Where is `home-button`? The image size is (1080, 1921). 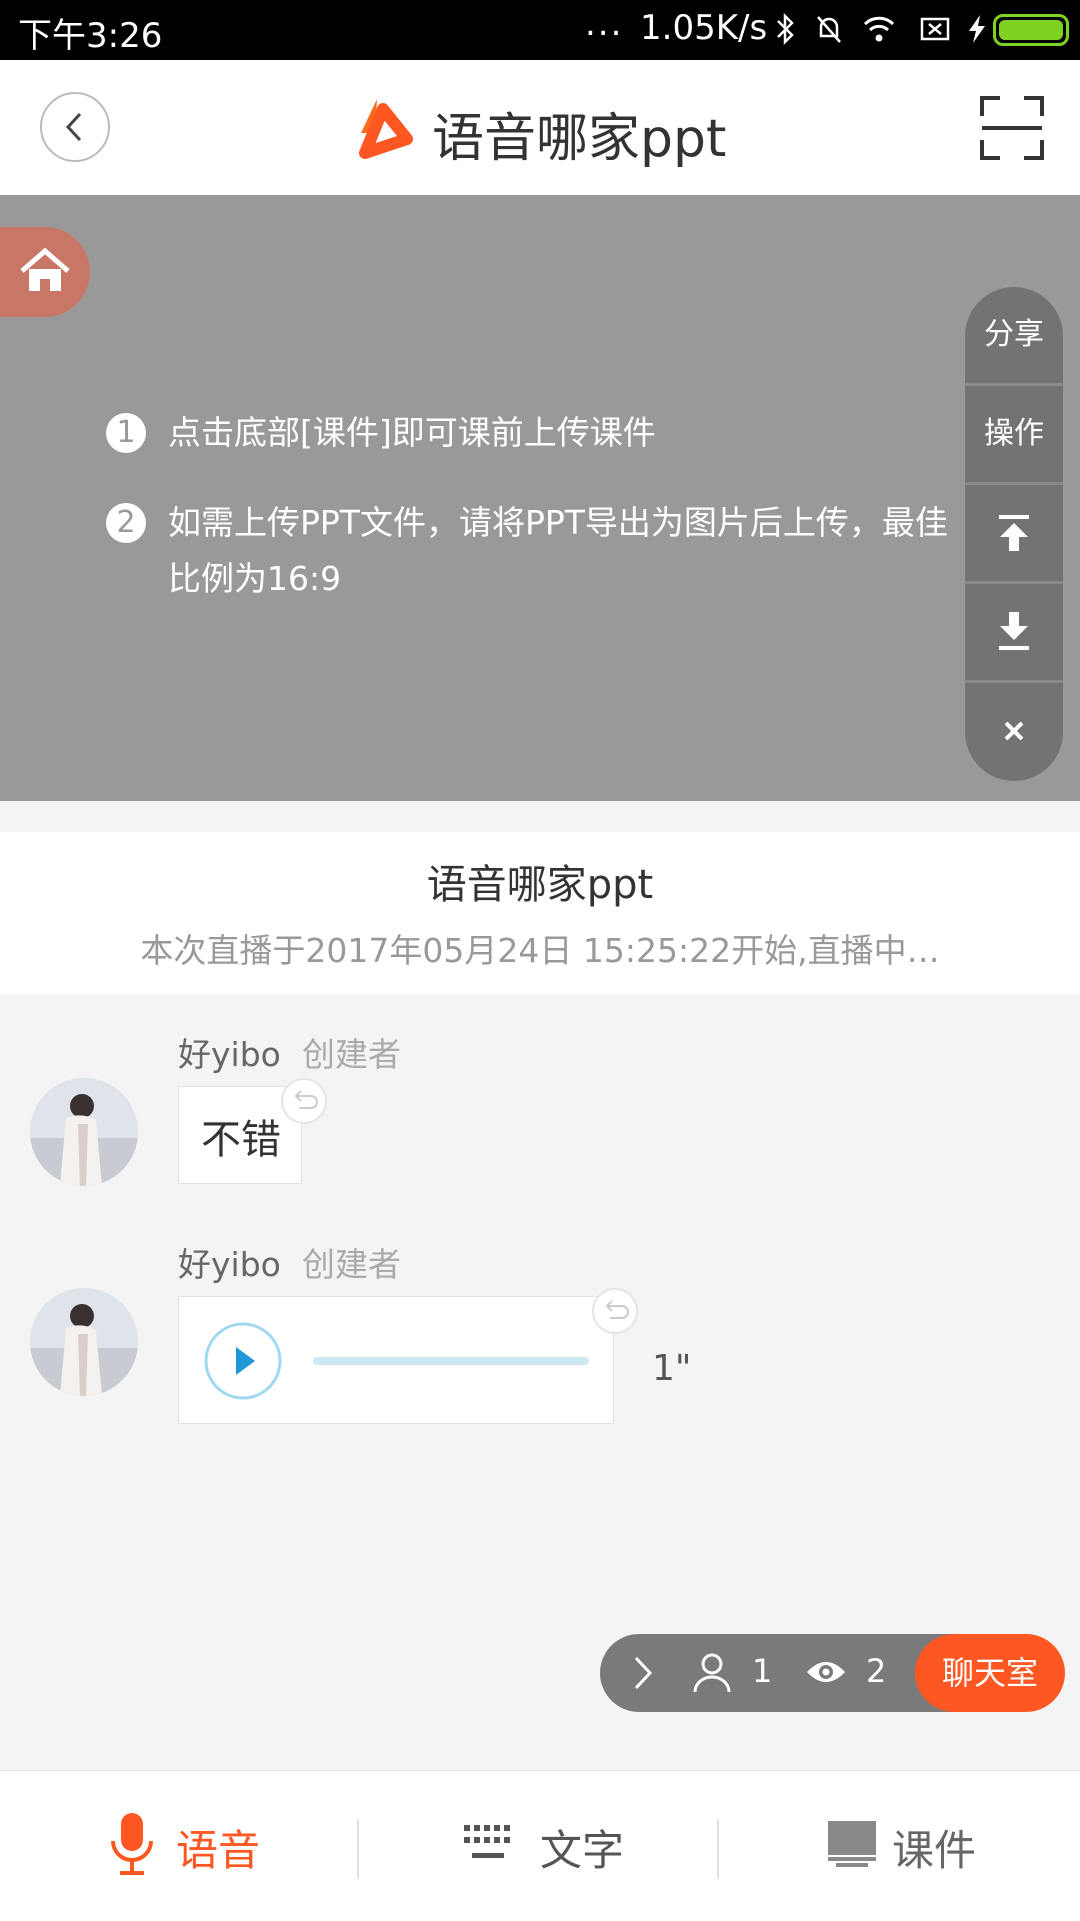
home-button is located at coordinates (45, 272).